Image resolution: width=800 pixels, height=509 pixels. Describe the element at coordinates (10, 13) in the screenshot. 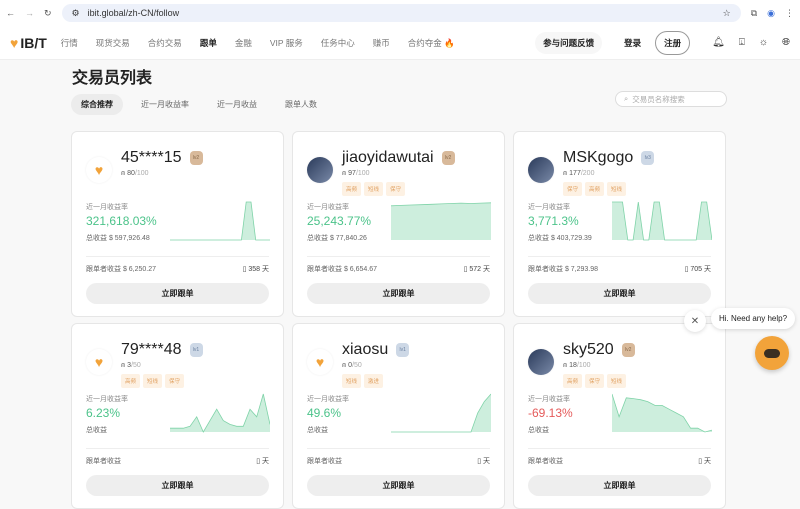

I see `back-icon: ←` at that location.